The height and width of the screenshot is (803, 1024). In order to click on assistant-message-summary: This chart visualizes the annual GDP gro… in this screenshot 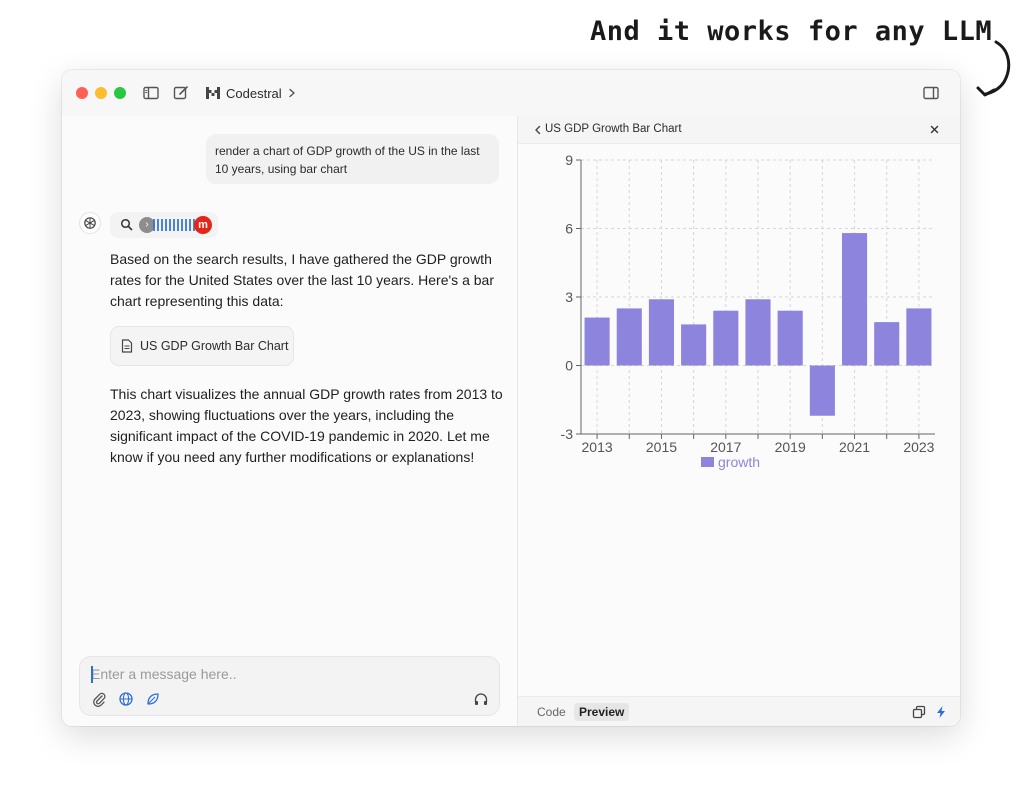, I will do `click(306, 425)`.